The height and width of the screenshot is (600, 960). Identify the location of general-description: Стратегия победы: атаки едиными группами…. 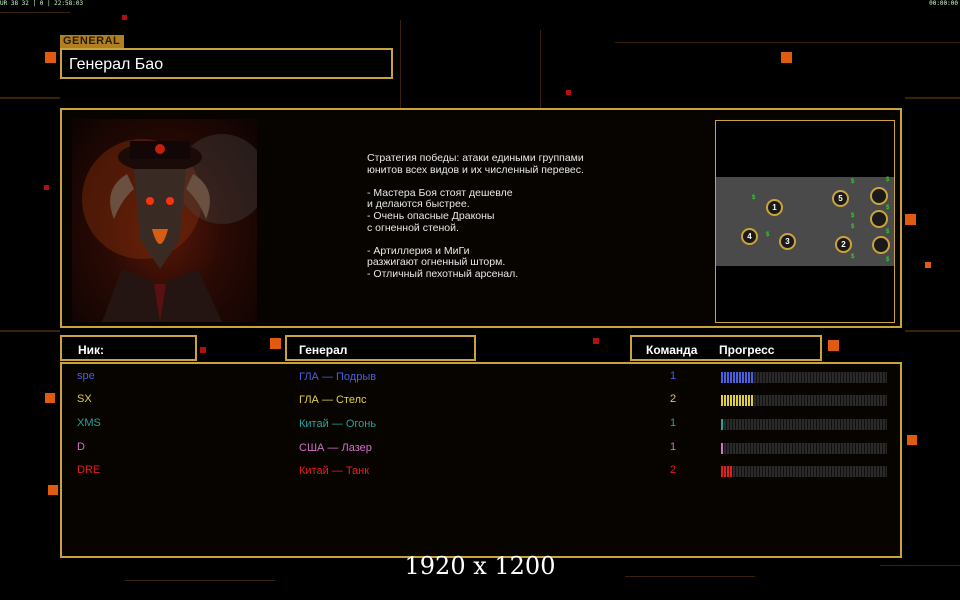
(475, 216).